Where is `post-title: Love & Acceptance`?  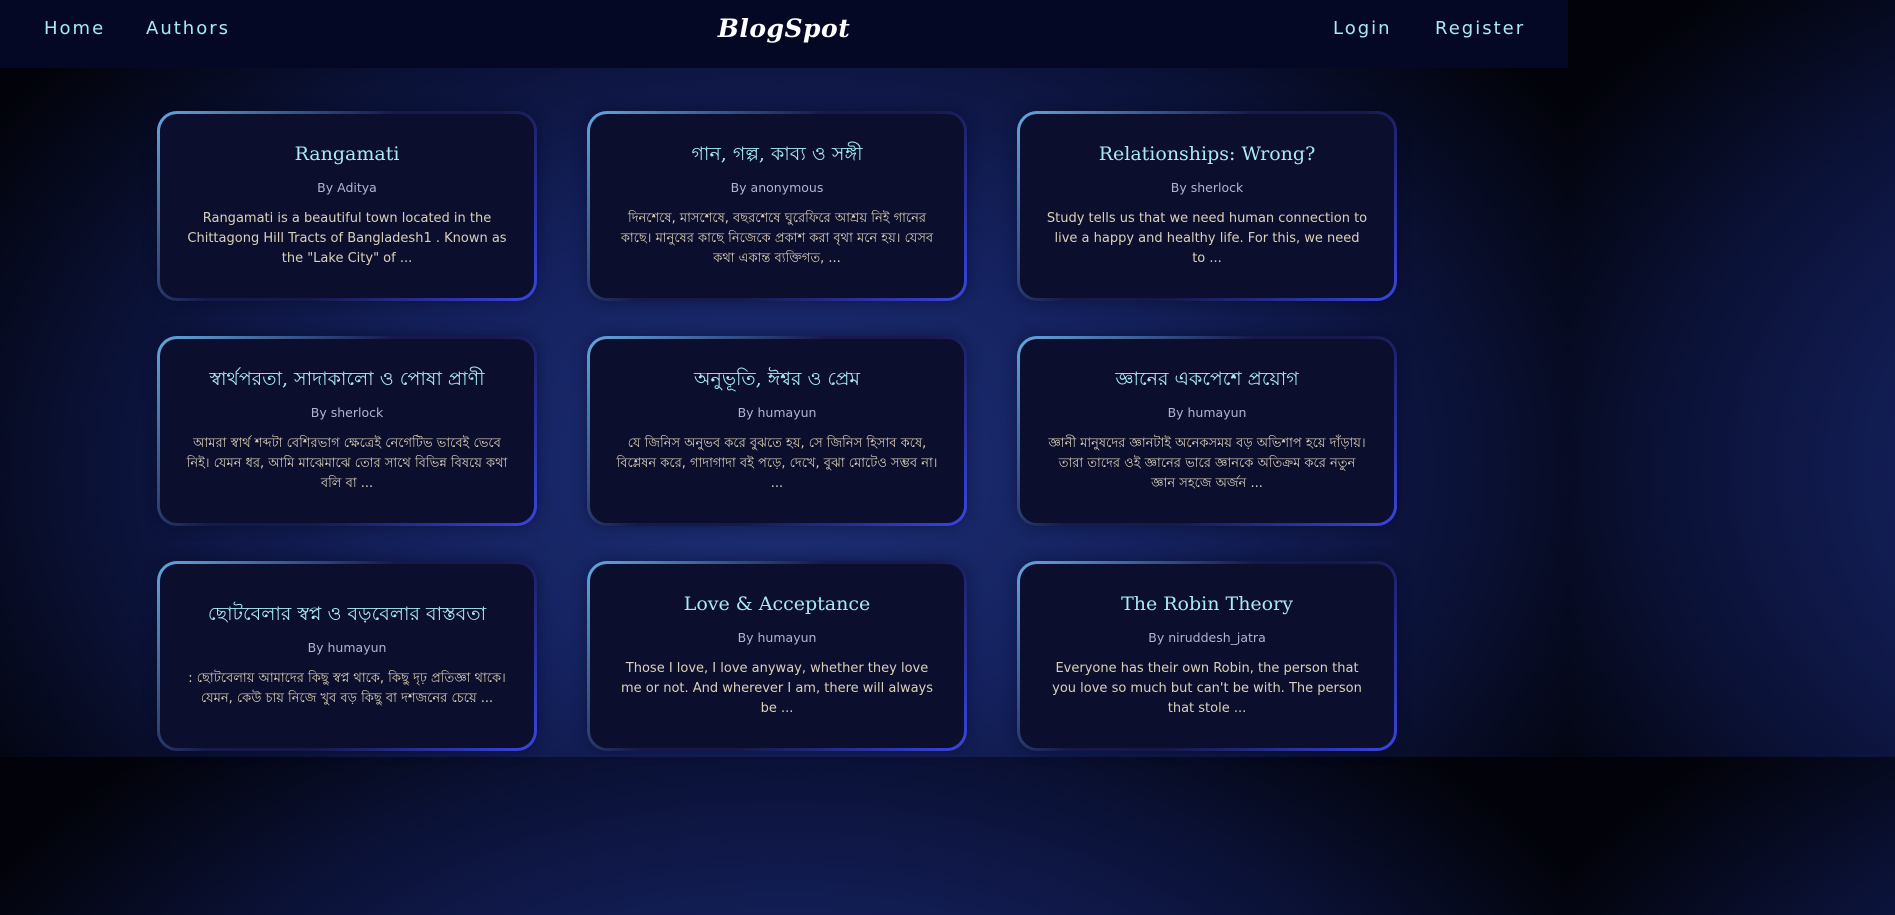
post-title: Love & Acceptance is located at coordinates (777, 604).